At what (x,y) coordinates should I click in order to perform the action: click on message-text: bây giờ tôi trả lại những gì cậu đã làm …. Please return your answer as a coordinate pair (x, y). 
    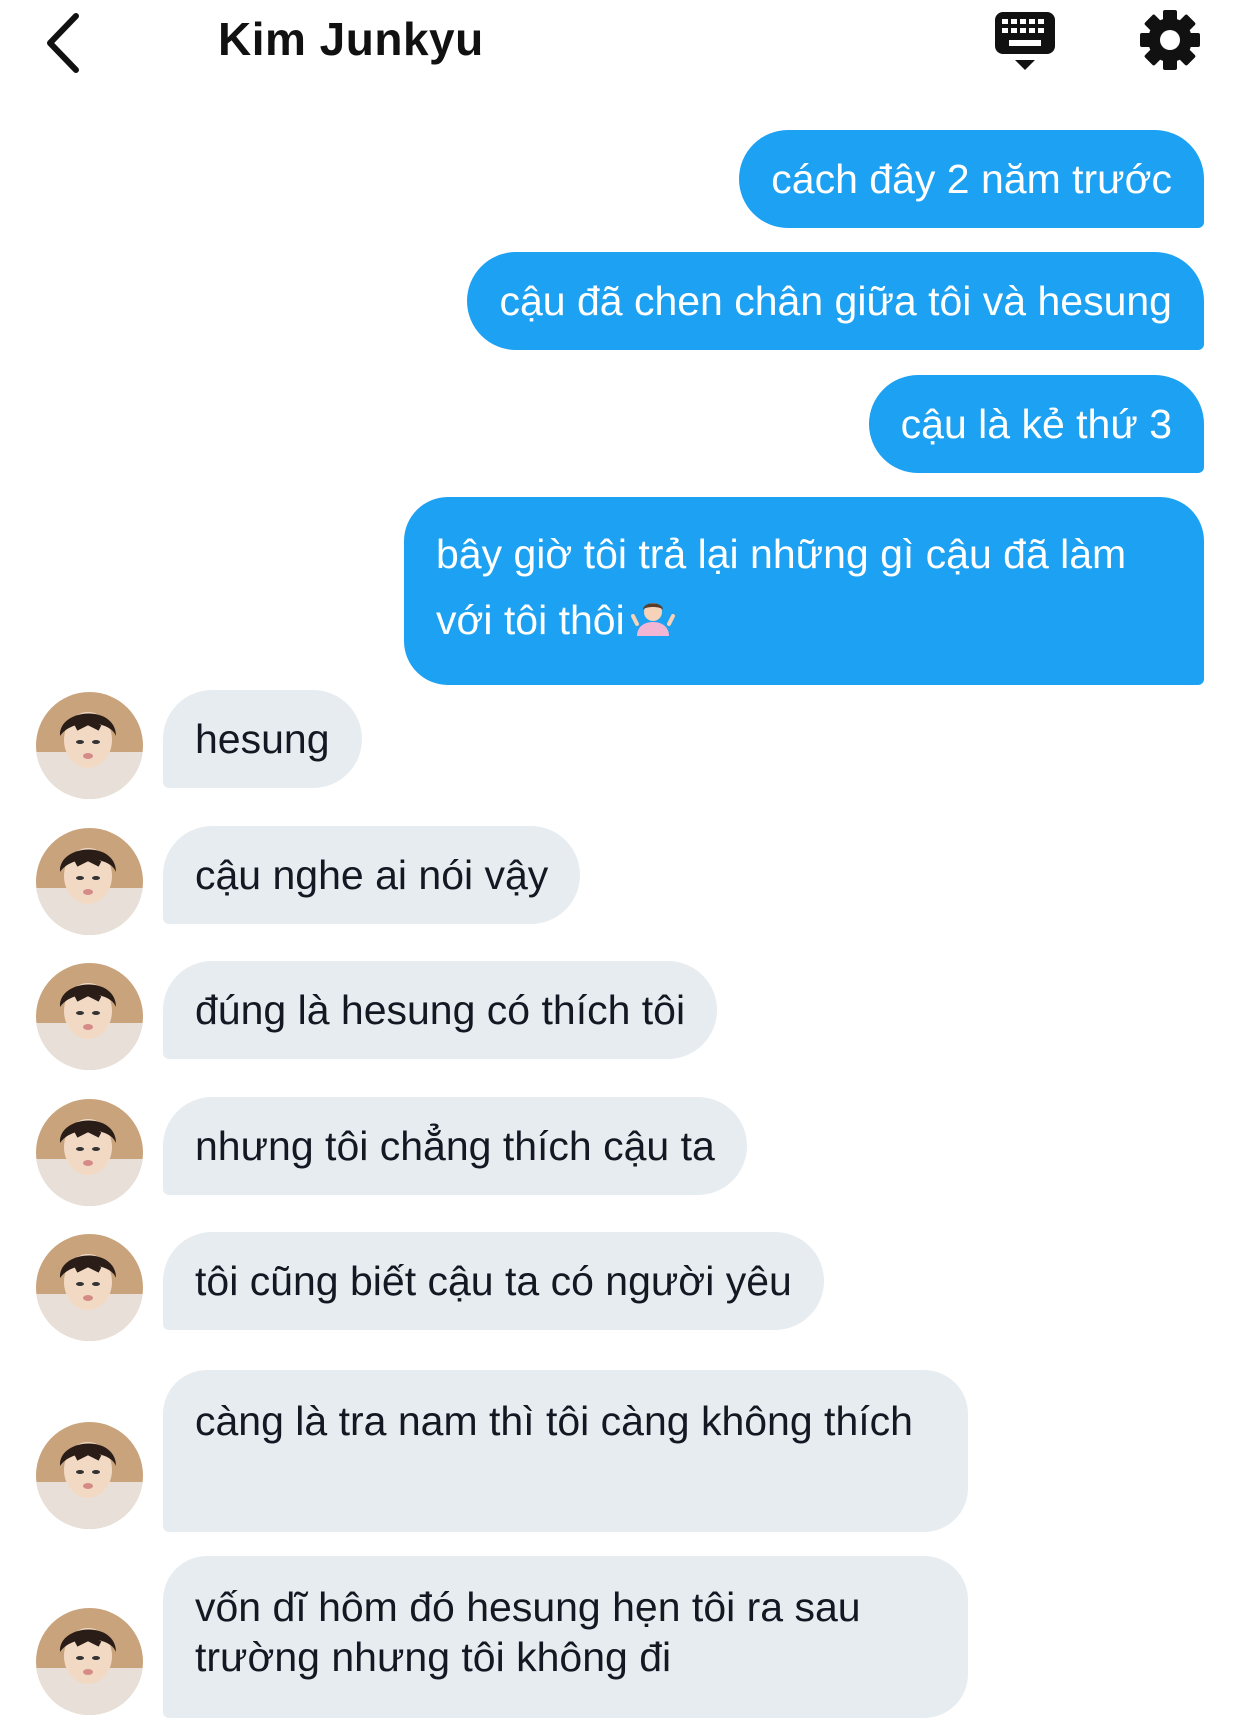
    Looking at the image, I should click on (781, 587).